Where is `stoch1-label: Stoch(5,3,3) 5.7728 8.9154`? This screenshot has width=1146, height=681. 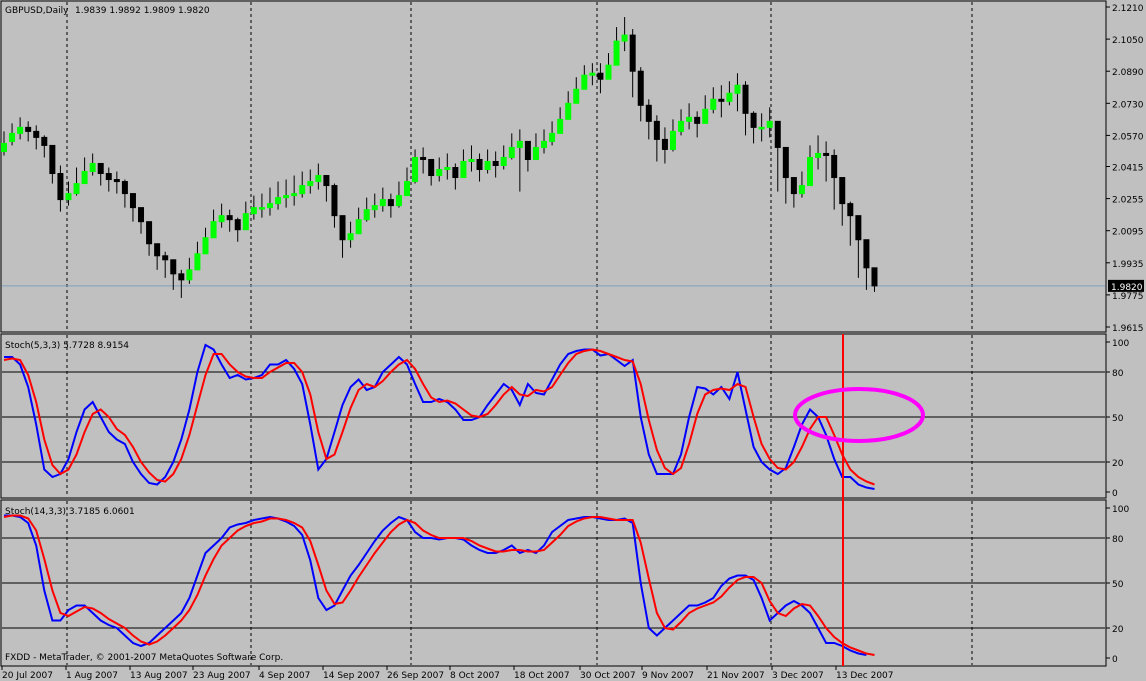
stoch1-label: Stoch(5,3,3) 5.7728 8.9154 is located at coordinates (67, 346).